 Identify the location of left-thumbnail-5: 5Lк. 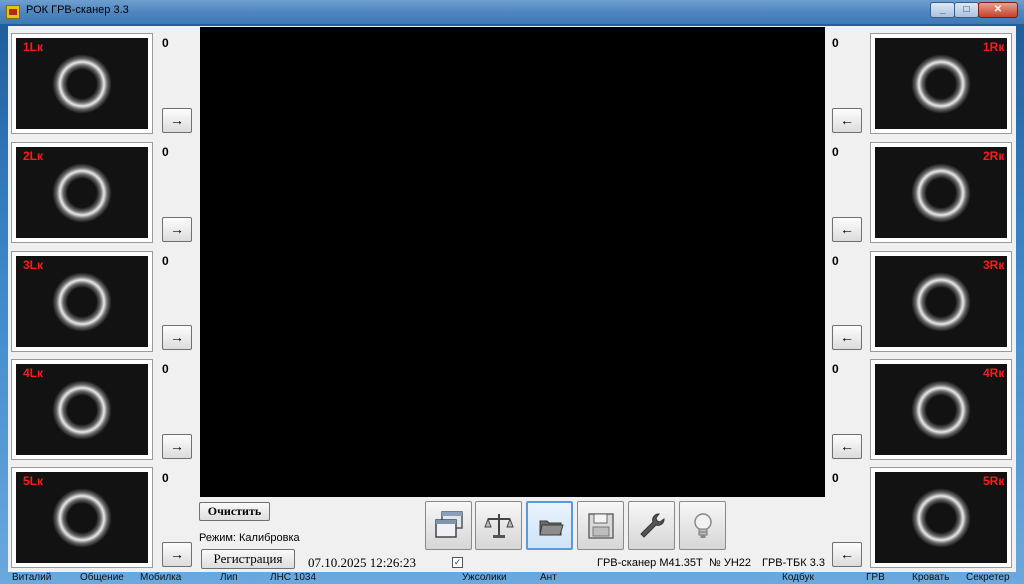
(82, 517).